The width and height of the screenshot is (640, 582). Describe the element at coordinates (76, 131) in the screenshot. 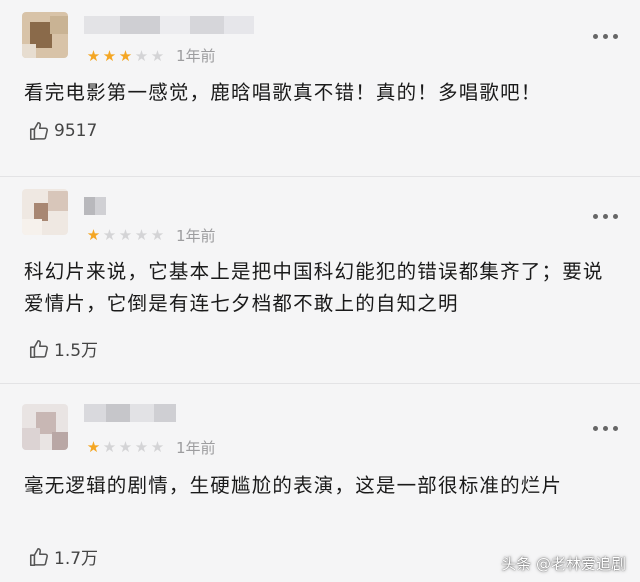

I see `like-count: 9517` at that location.